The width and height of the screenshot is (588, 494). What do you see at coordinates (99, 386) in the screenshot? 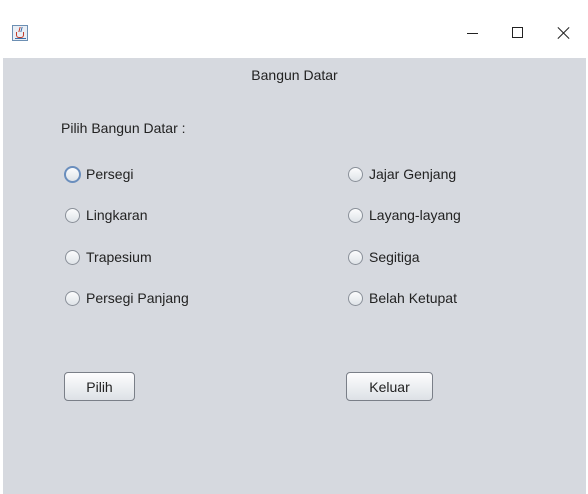
I see `pilih-button: Pilih` at bounding box center [99, 386].